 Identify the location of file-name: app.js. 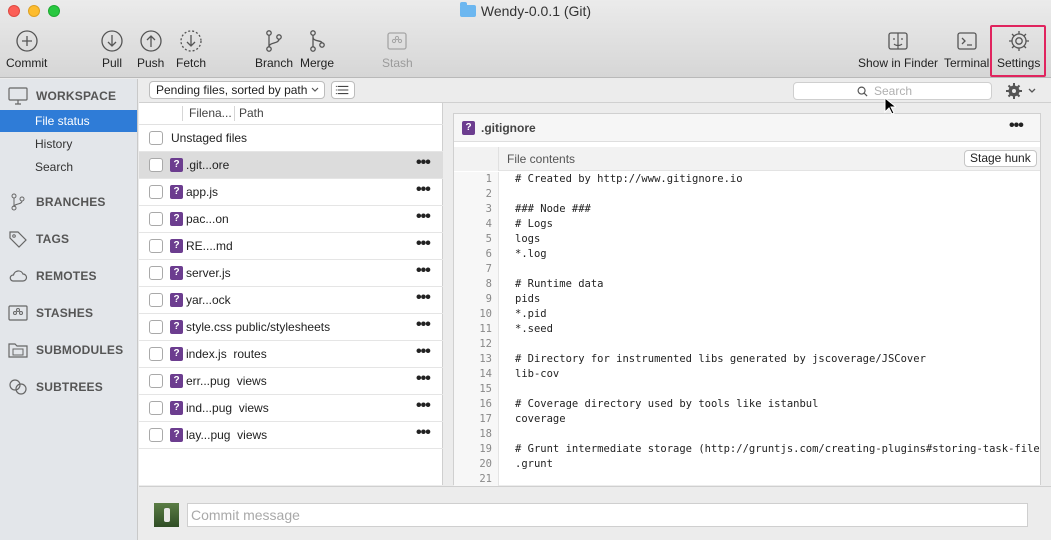
(202, 192).